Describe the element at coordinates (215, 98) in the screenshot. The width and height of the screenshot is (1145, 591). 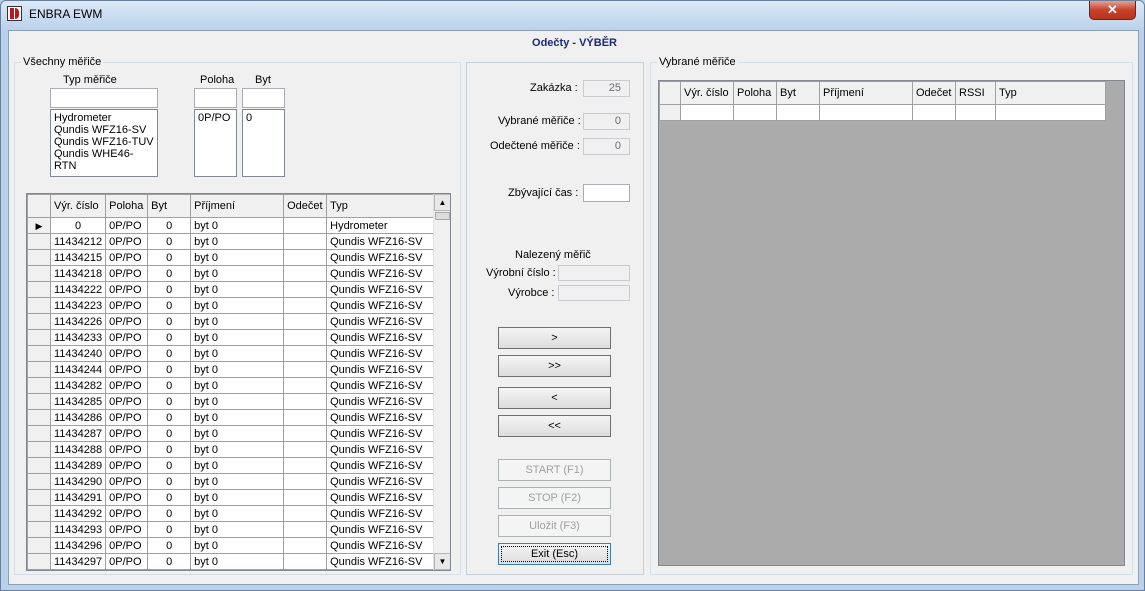
I see `location-filter-input` at that location.